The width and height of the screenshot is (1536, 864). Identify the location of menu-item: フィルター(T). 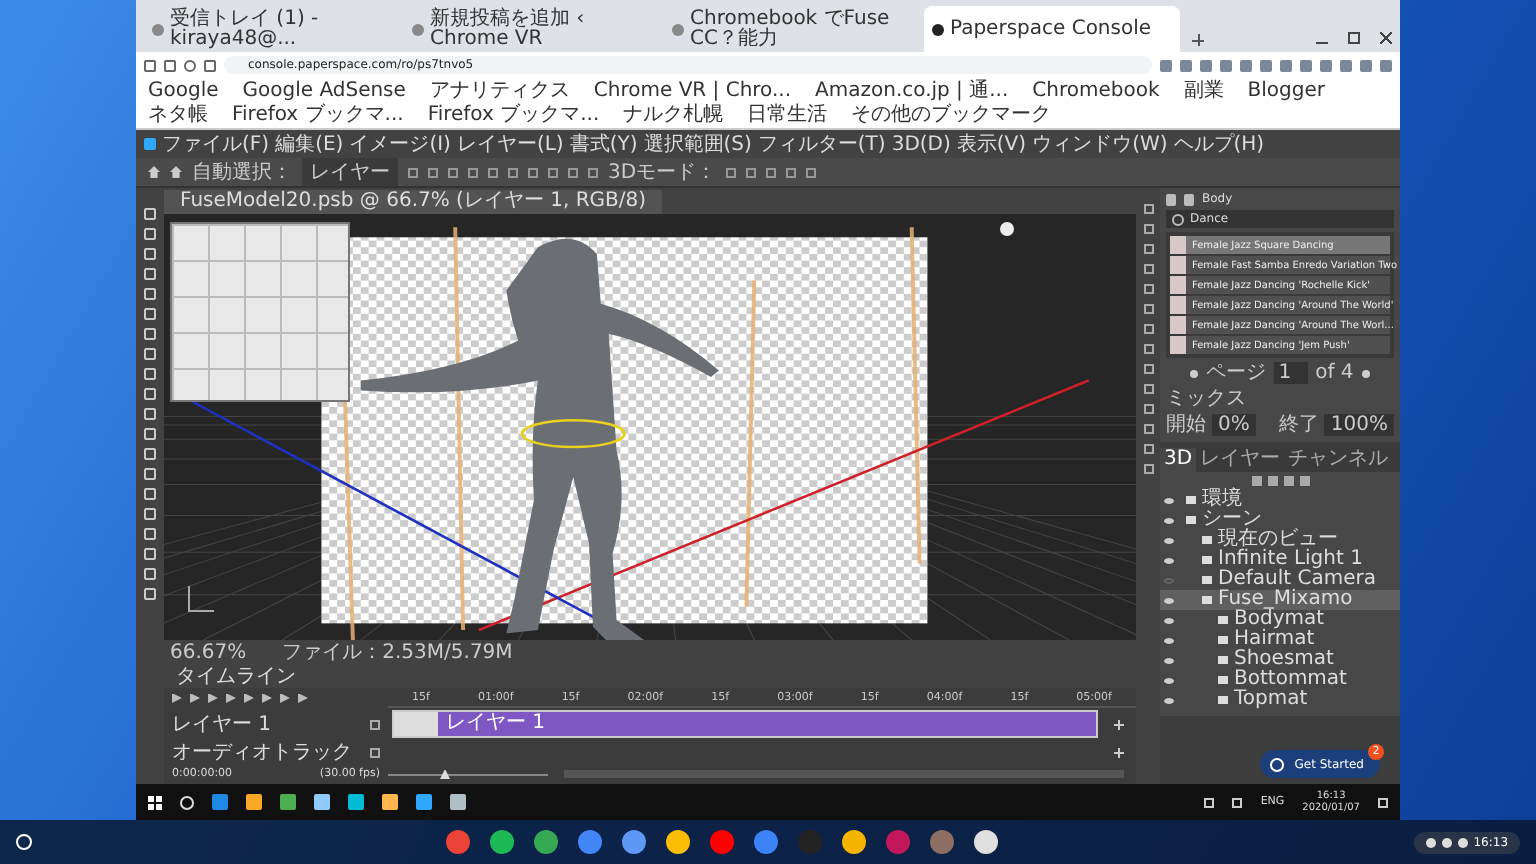
(821, 144).